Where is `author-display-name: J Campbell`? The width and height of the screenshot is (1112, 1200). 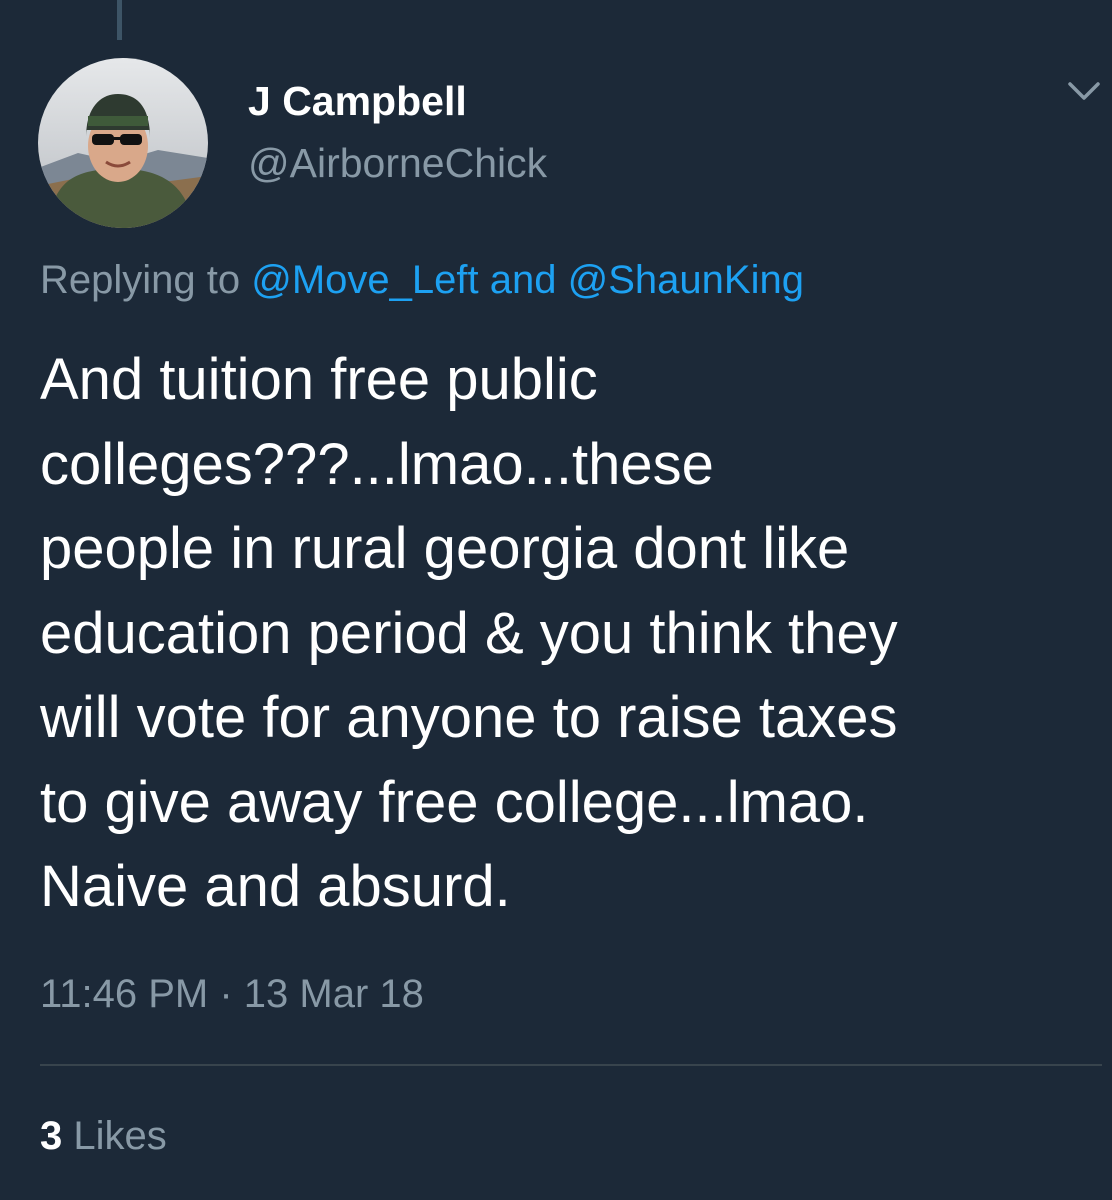
author-display-name: J Campbell is located at coordinates (357, 101).